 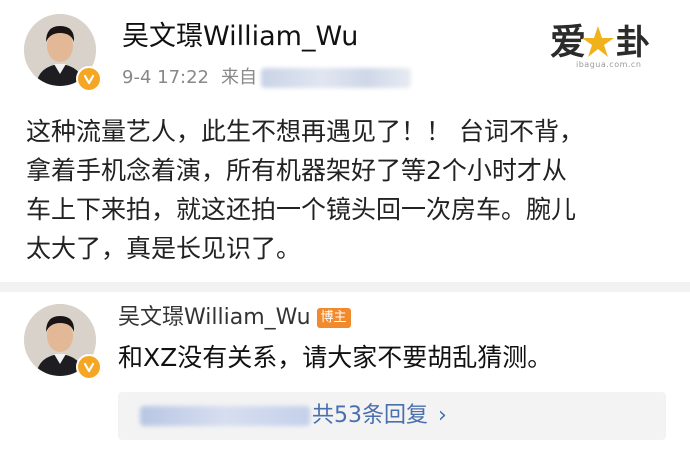 What do you see at coordinates (370, 415) in the screenshot?
I see `replies-count-text: 共53条回复` at bounding box center [370, 415].